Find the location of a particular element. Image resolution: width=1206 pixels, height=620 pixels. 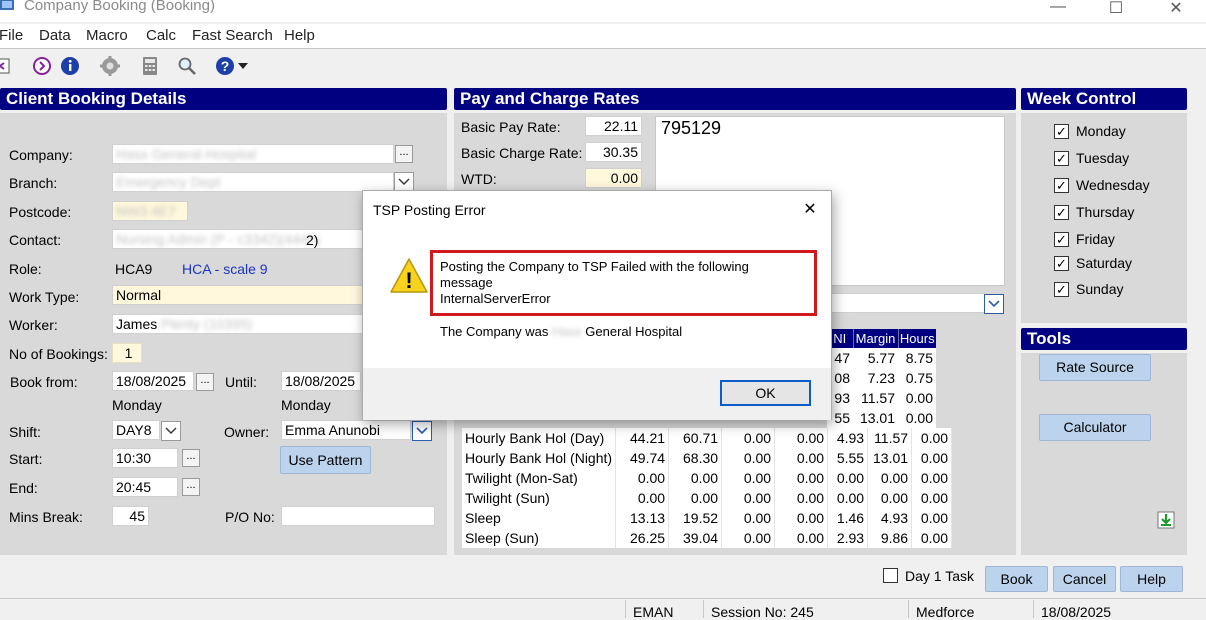

circle-arrow-icon is located at coordinates (42, 66).